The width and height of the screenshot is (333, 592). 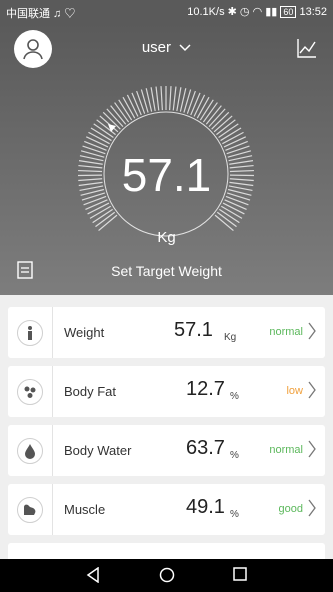 What do you see at coordinates (205, 507) in the screenshot?
I see `metric-value: 49.1` at bounding box center [205, 507].